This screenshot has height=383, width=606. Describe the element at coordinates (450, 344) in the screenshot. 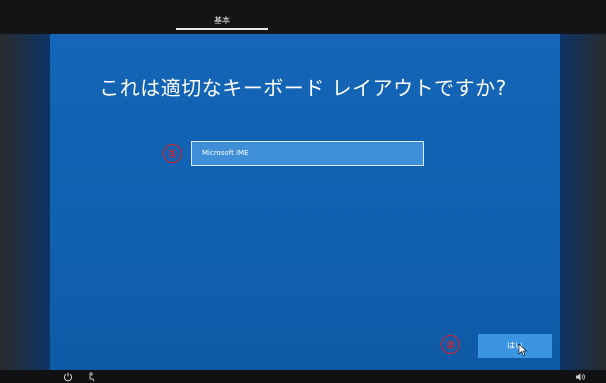

I see `annotation-circle-2: ②` at that location.